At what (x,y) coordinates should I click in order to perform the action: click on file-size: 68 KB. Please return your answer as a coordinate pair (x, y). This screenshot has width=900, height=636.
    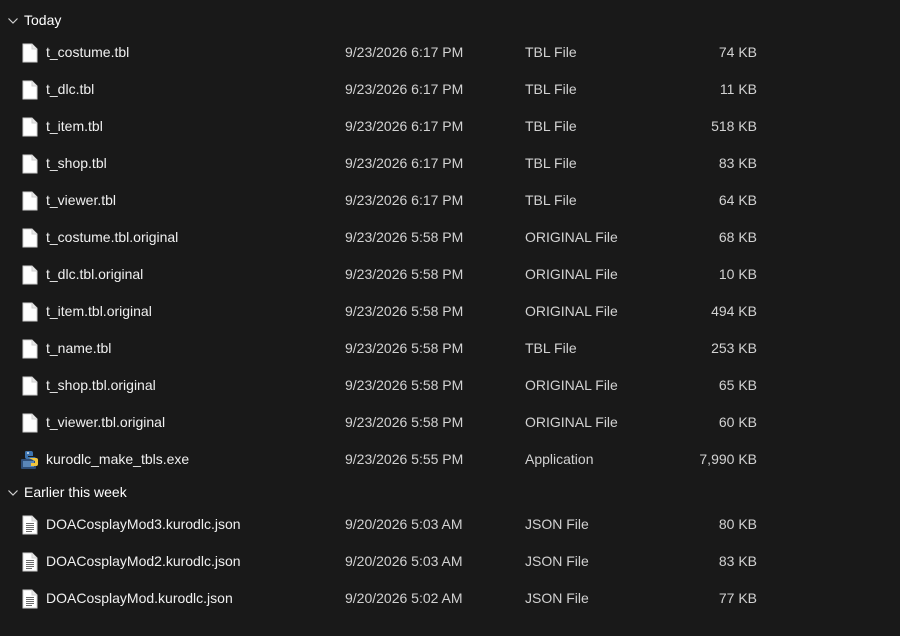
    Looking at the image, I should click on (737, 237).